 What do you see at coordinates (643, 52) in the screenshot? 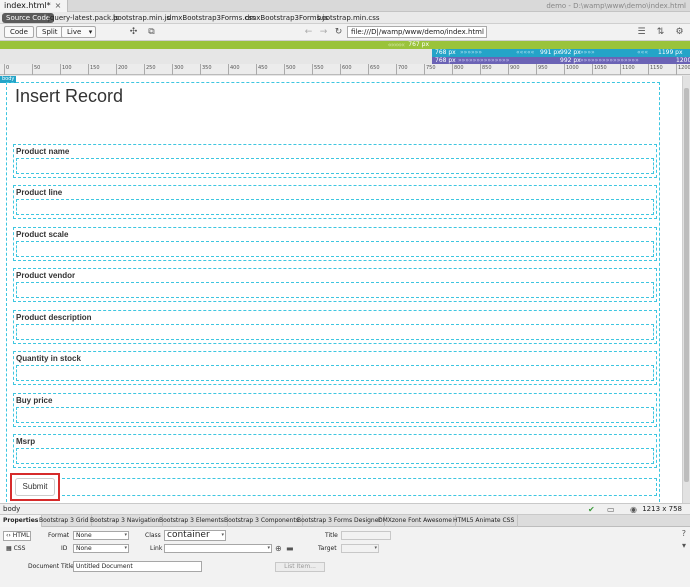
I see `chevrons-icon: «««` at bounding box center [643, 52].